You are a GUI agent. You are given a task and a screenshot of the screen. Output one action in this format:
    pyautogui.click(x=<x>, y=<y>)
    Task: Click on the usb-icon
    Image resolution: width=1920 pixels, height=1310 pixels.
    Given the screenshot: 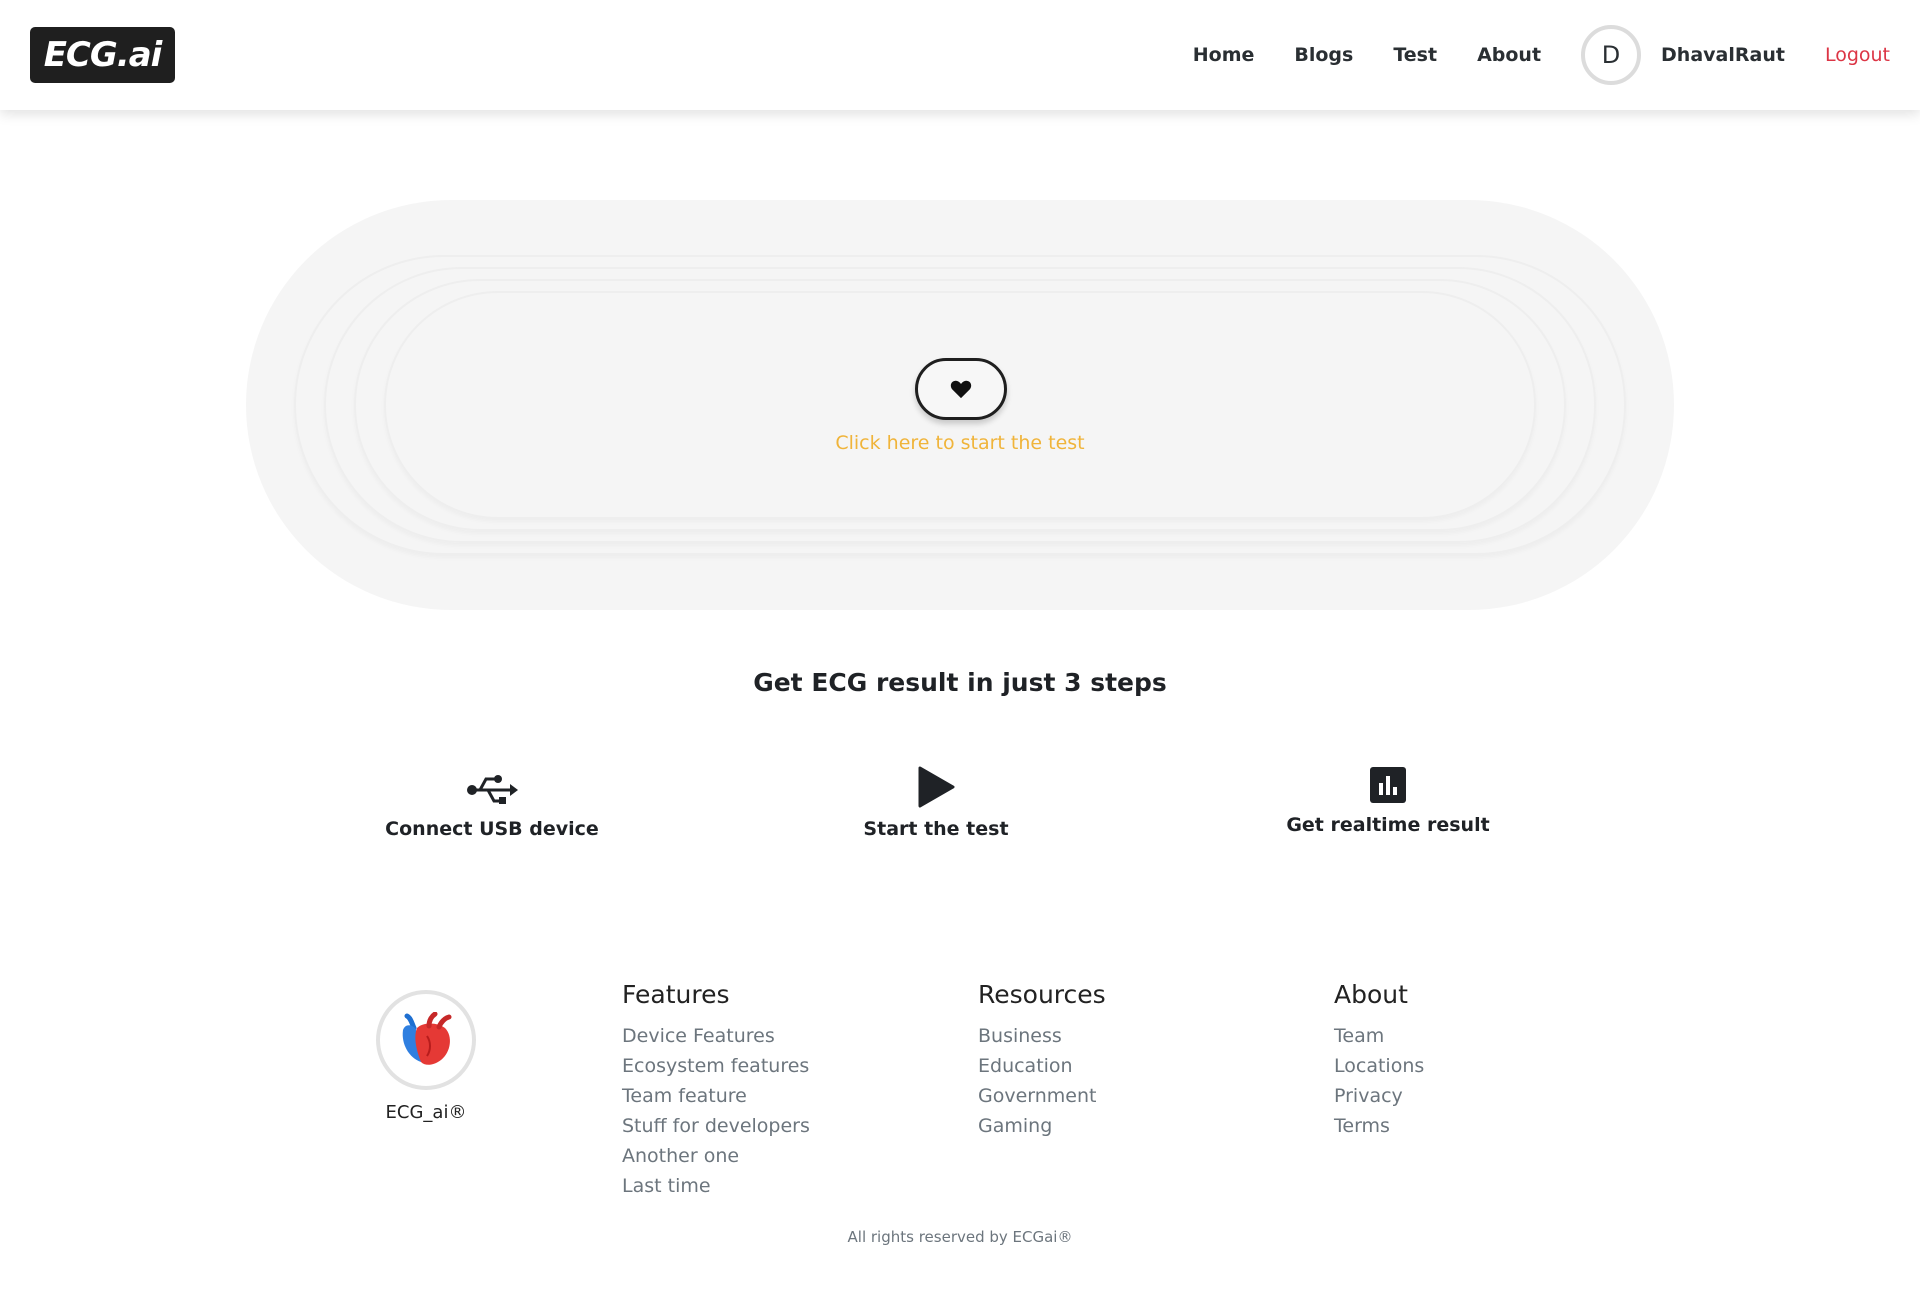 What is the action you would take?
    pyautogui.click(x=492, y=789)
    